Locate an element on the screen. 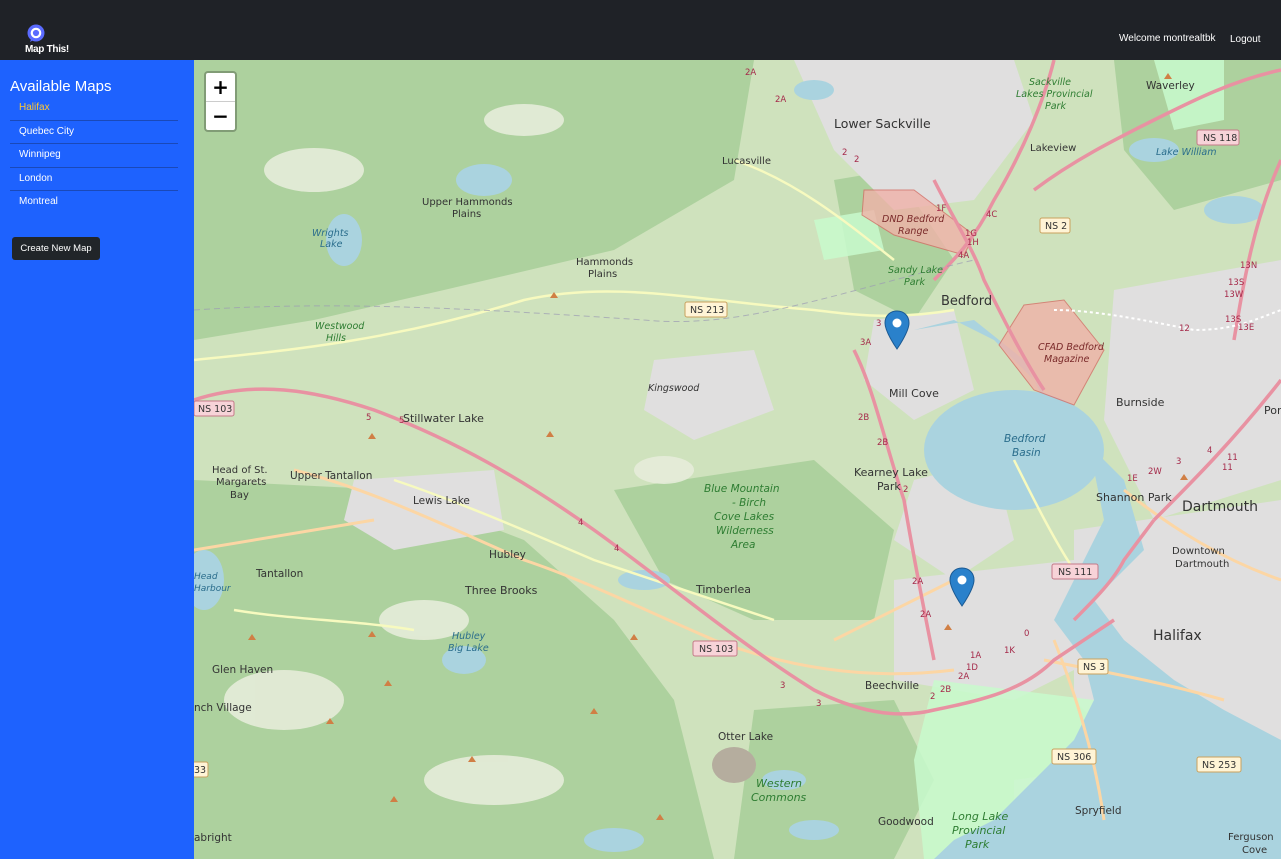 Image resolution: width=1281 pixels, height=859 pixels. label-sandy-2: Park is located at coordinates (914, 282).